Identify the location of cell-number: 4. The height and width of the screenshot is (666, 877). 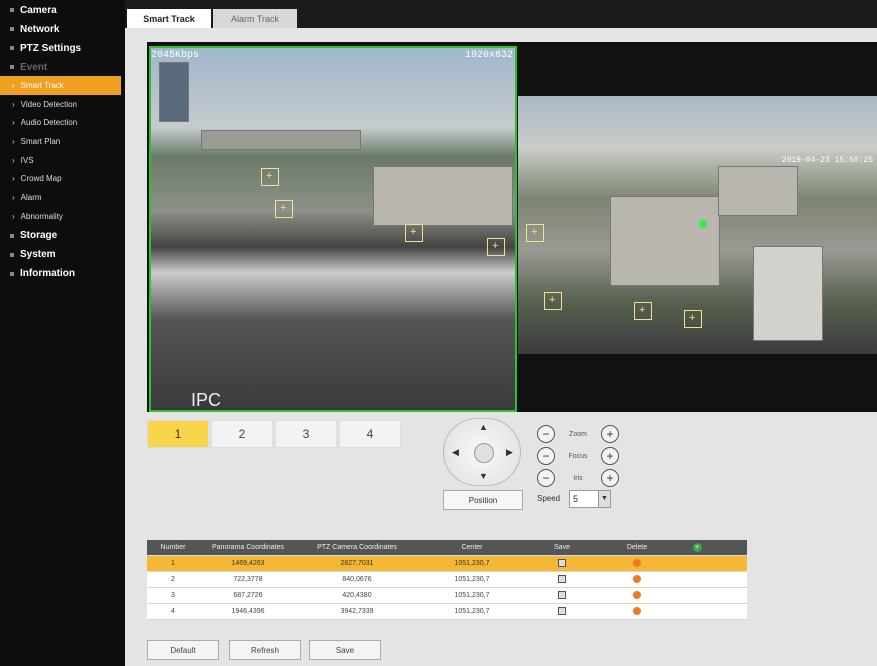
(173, 611).